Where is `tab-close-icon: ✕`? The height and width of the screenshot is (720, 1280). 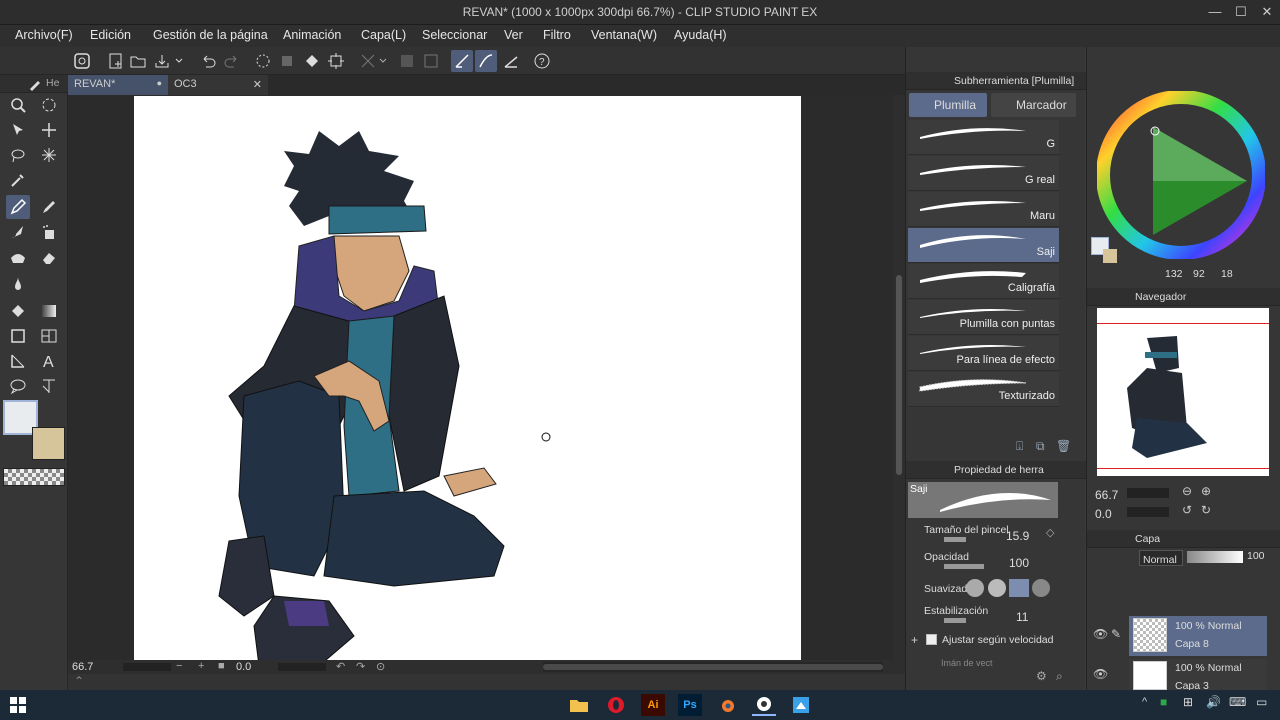 tab-close-icon: ✕ is located at coordinates (257, 84).